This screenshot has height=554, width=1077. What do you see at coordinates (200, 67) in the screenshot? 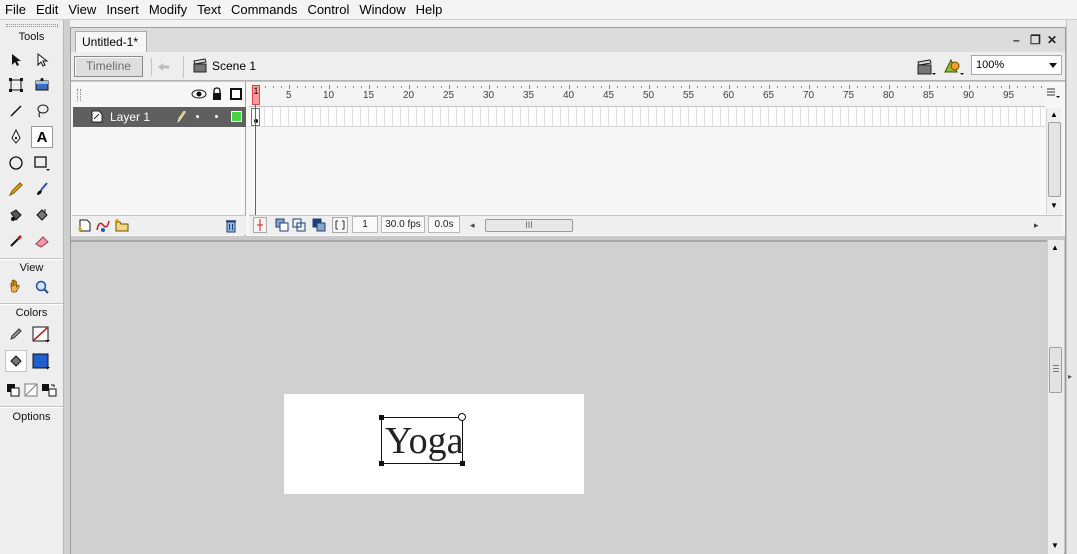
I see `scene-clapper-icon` at bounding box center [200, 67].